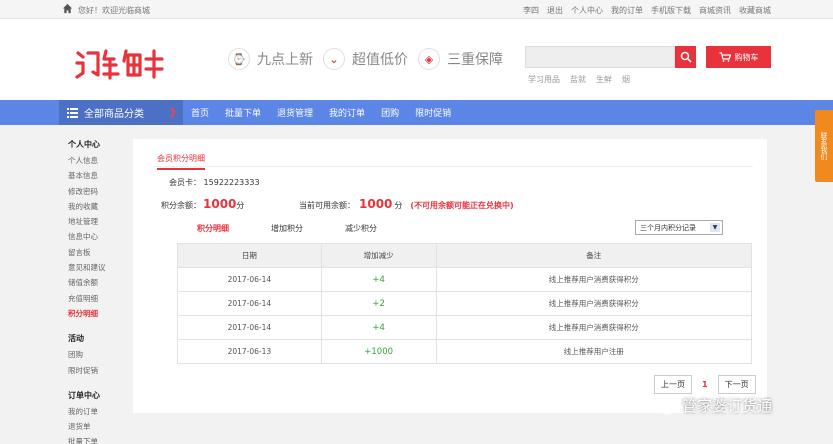 This screenshot has height=444, width=833. I want to click on hotword: 烟, so click(626, 79).